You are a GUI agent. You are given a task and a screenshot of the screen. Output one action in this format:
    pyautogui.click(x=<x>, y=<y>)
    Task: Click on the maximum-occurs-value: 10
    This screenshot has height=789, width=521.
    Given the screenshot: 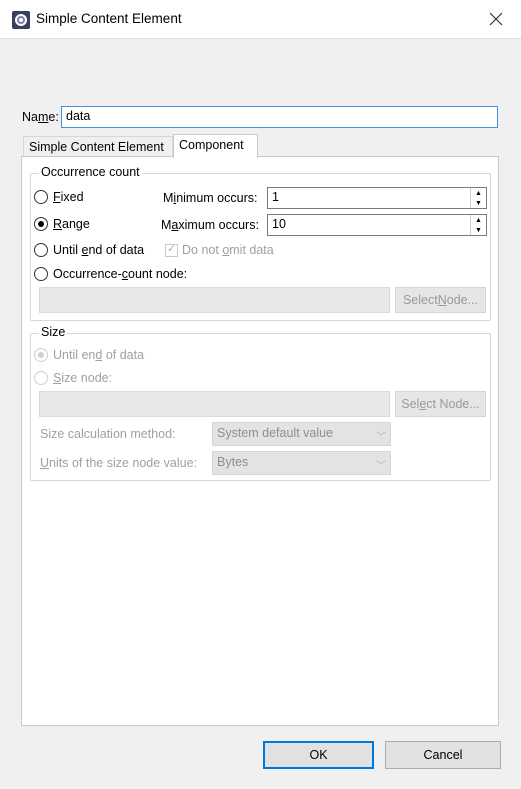 What is the action you would take?
    pyautogui.click(x=369, y=225)
    